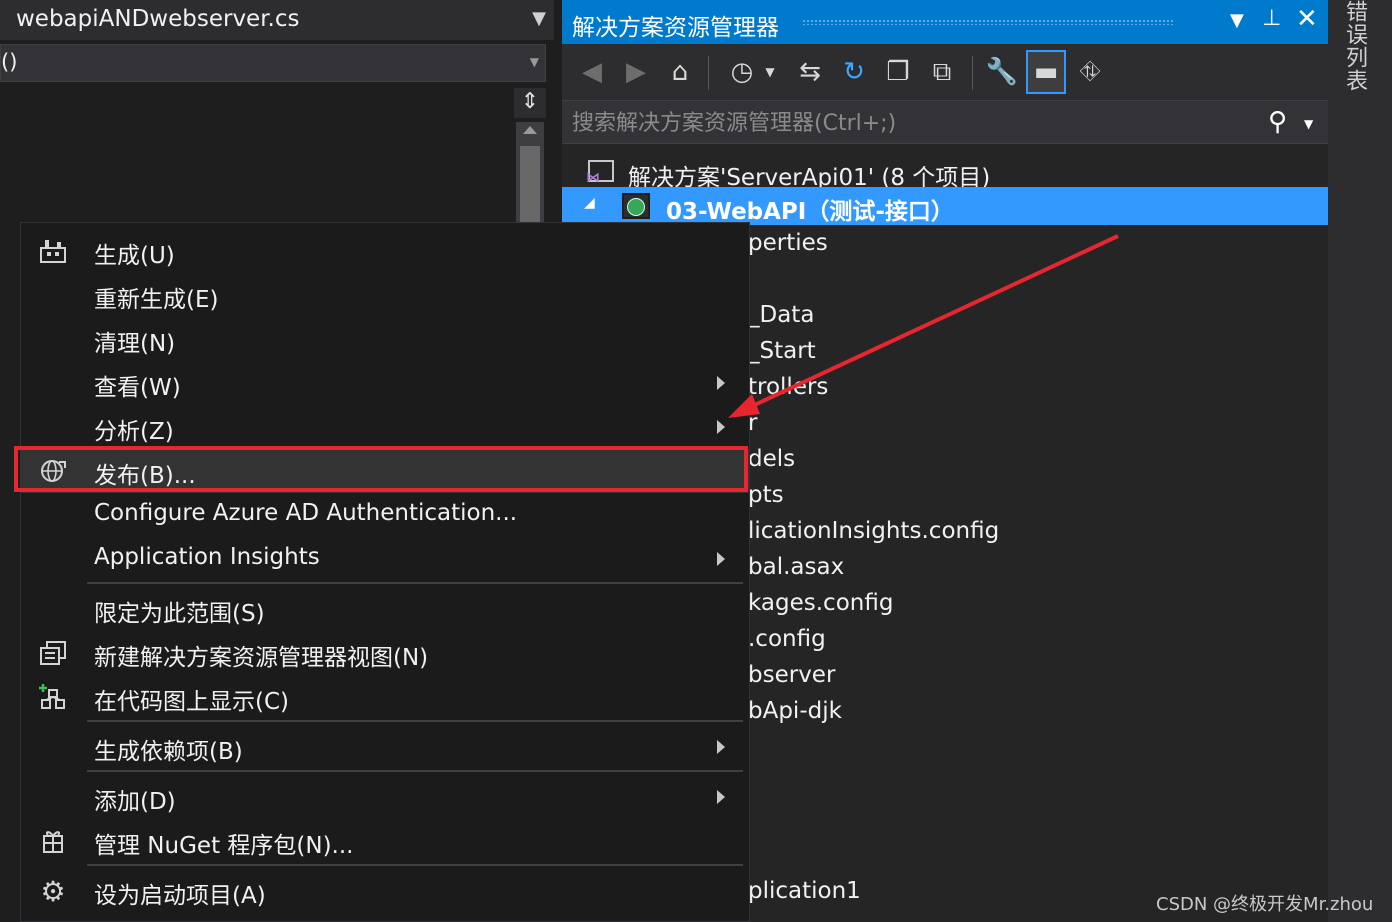  What do you see at coordinates (134, 432) in the screenshot?
I see `menu-item-label: 分析(Z)` at bounding box center [134, 432].